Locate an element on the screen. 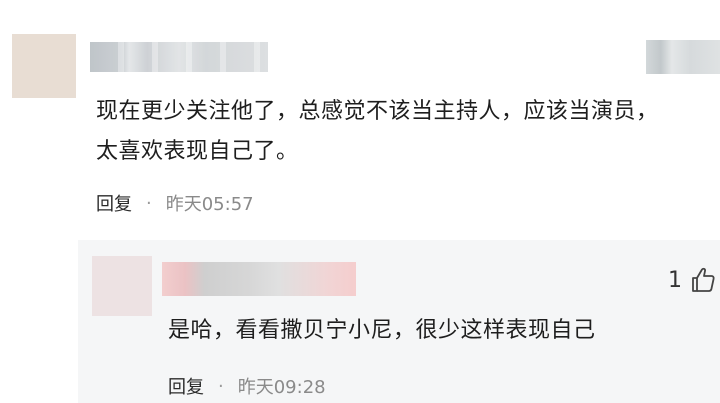 The height and width of the screenshot is (403, 720). reply-button: 回复 is located at coordinates (114, 203).